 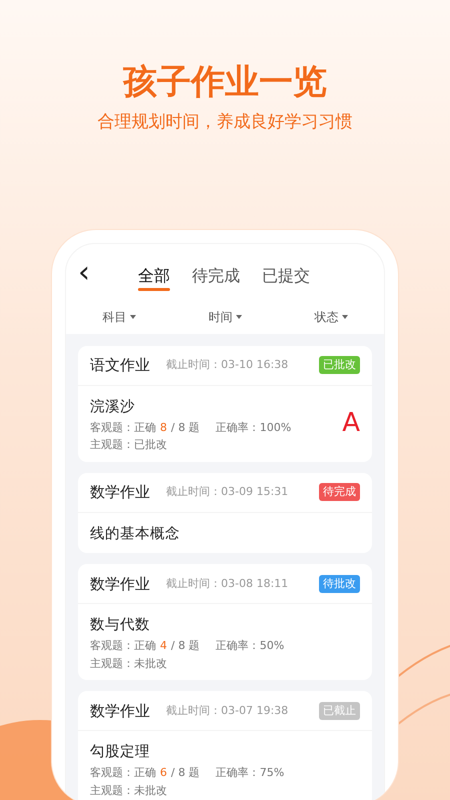 What do you see at coordinates (254, 428) in the screenshot?
I see `accuracy-rate: 正确率：100%` at bounding box center [254, 428].